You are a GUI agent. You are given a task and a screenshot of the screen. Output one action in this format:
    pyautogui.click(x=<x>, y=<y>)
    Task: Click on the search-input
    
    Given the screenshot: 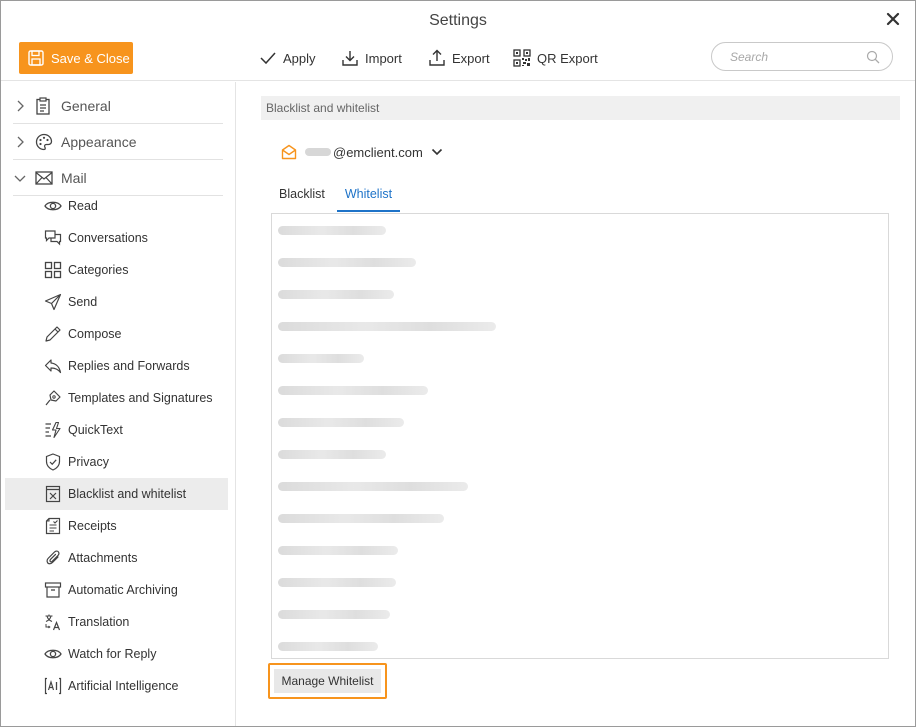 What is the action you would take?
    pyautogui.click(x=797, y=56)
    